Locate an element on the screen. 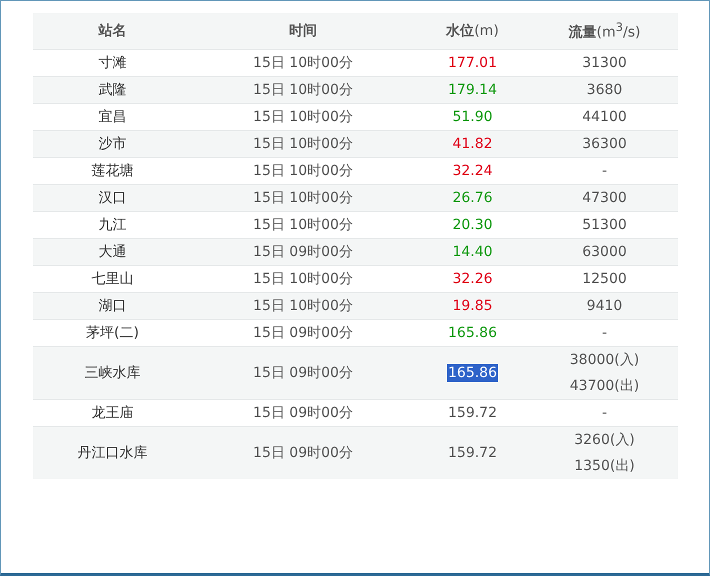 This screenshot has height=576, width=710. flow-value: 47300 is located at coordinates (604, 198).